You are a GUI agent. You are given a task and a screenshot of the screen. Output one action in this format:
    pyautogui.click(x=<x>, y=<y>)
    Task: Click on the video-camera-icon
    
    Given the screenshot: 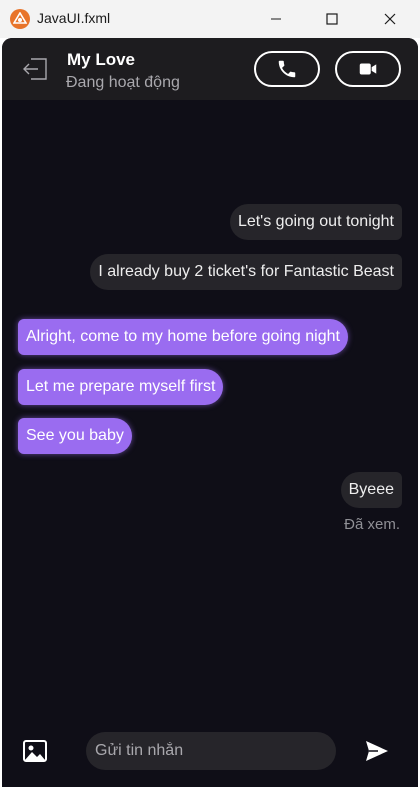 What is the action you would take?
    pyautogui.click(x=368, y=69)
    